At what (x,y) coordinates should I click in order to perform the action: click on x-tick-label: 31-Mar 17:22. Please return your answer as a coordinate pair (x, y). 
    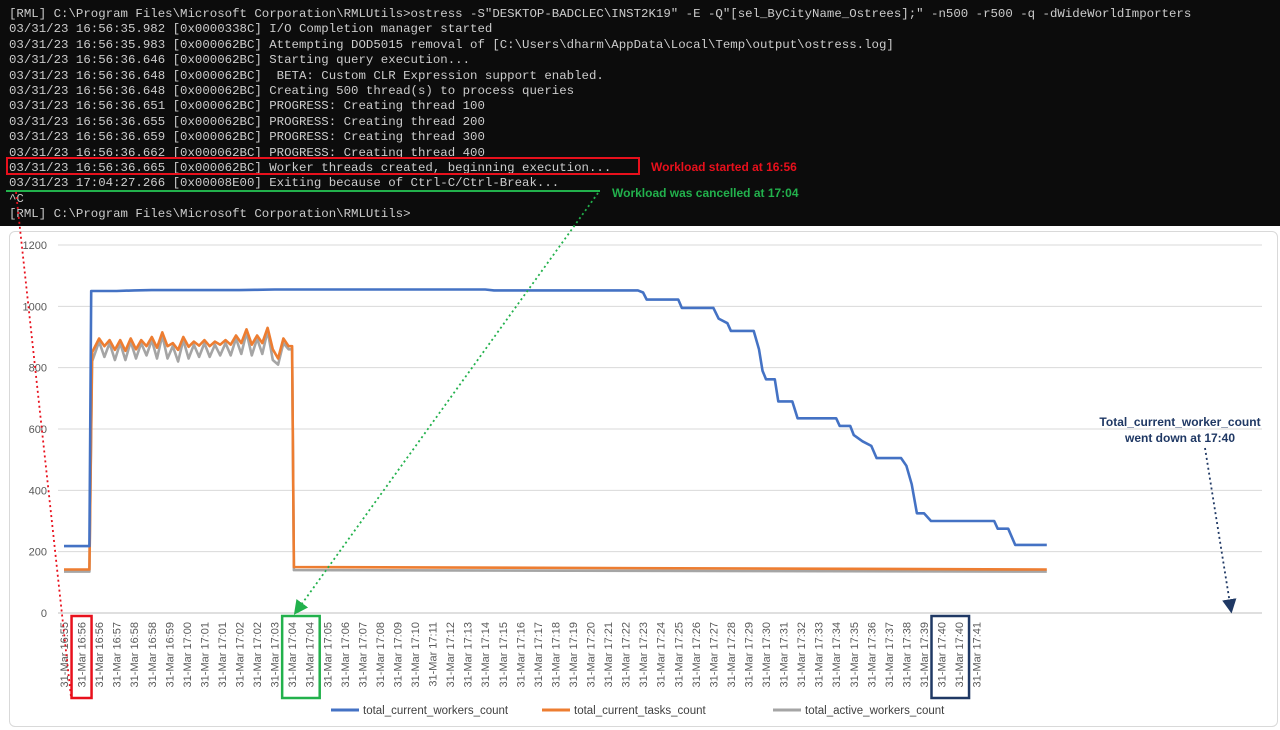
    Looking at the image, I should click on (627, 654).